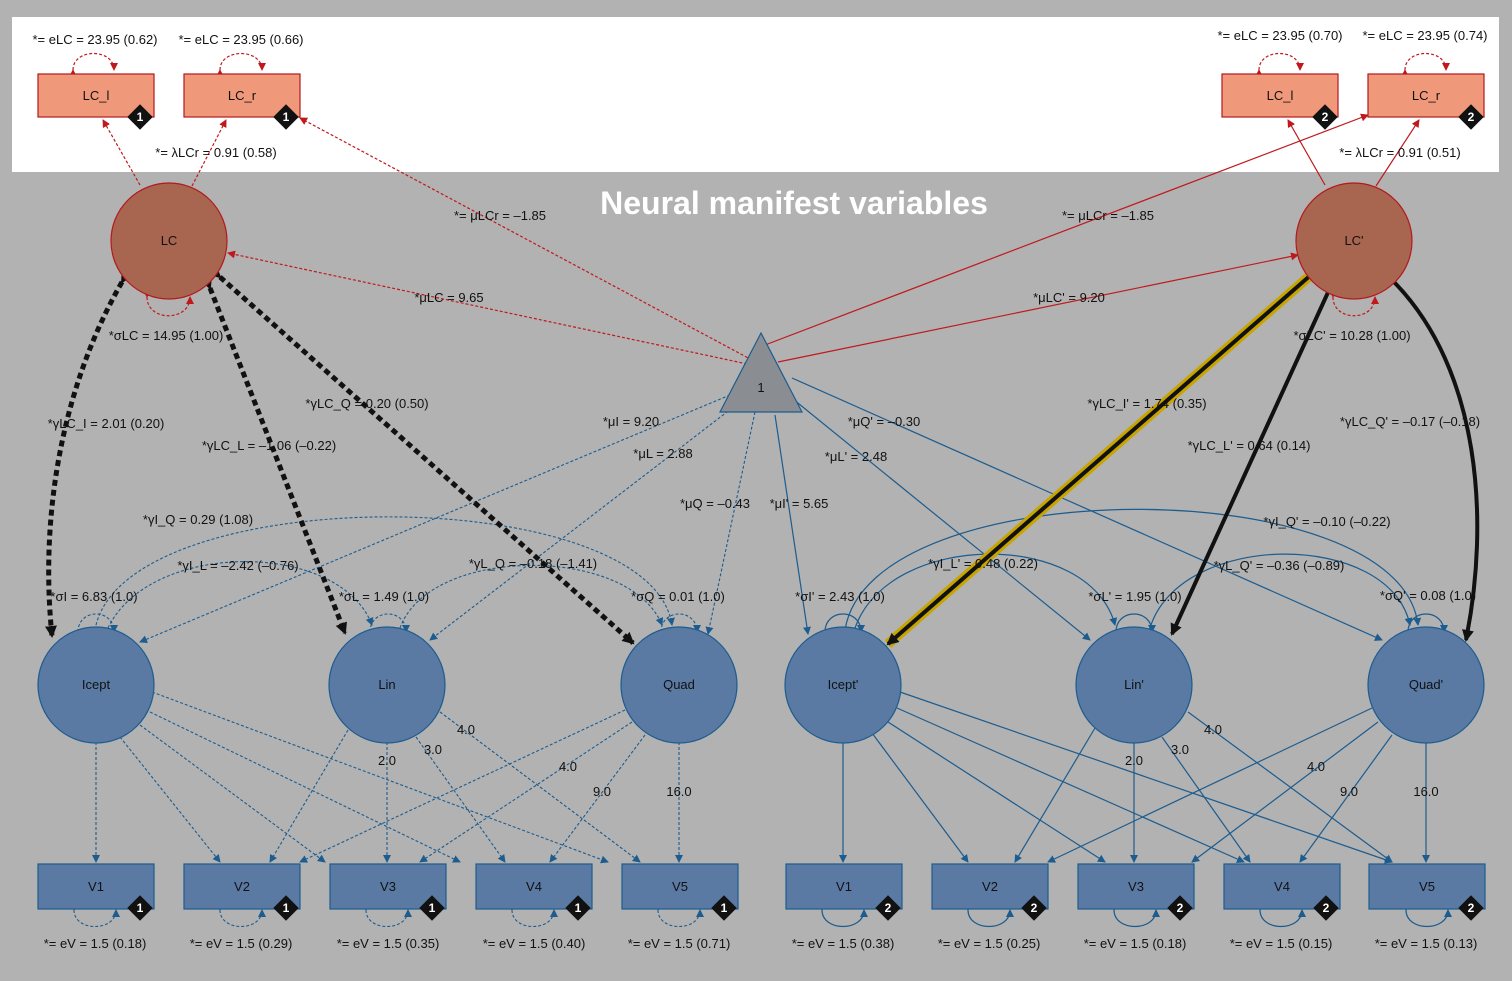  I want to click on manifest-v2p-label: V2, so click(990, 886).